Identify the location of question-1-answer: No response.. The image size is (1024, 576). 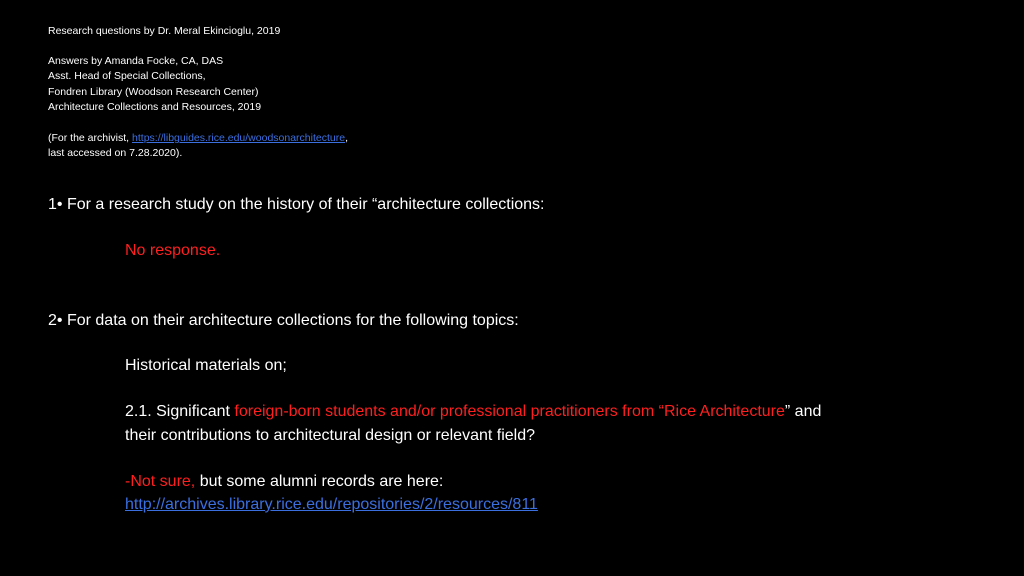
(173, 250).